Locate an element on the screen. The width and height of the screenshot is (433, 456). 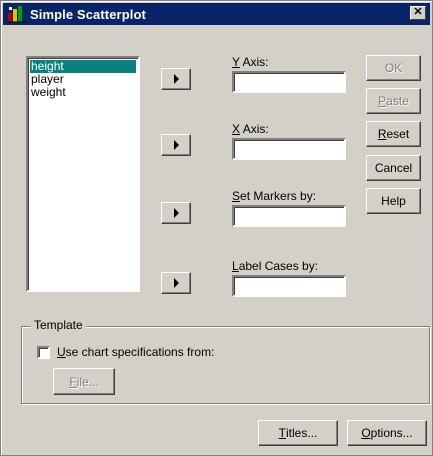
close-button: ✕ is located at coordinates (418, 13).